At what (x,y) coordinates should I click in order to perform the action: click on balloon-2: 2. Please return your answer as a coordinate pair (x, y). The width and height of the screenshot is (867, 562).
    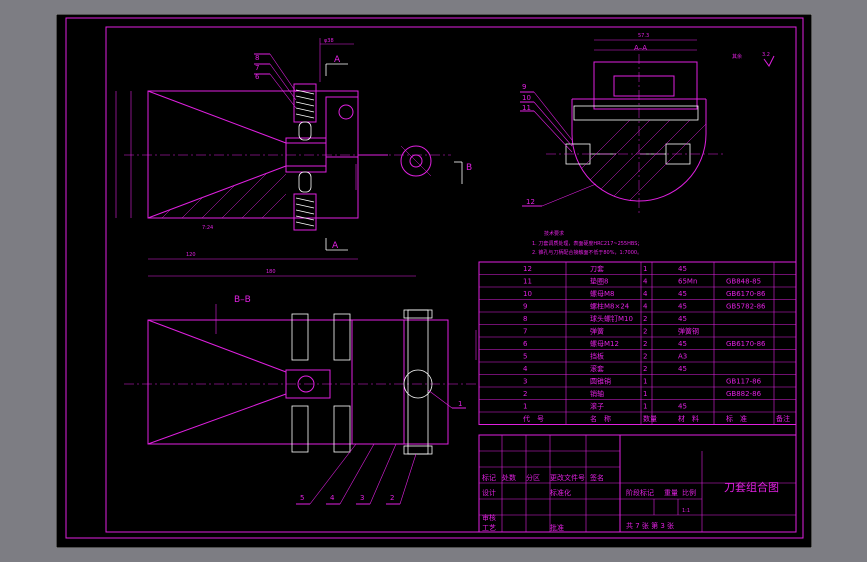
    Looking at the image, I should click on (392, 498).